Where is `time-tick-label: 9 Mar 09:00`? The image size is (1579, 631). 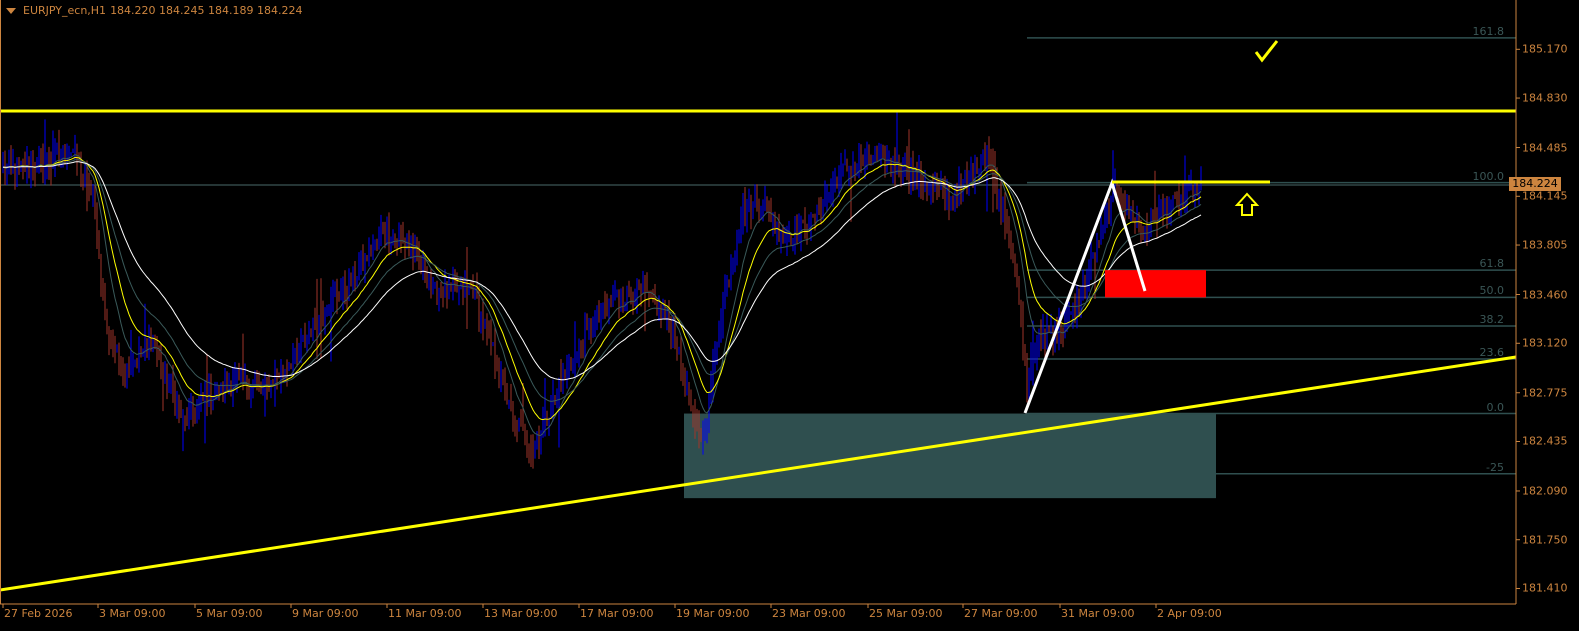
time-tick-label: 9 Mar 09:00 is located at coordinates (325, 613).